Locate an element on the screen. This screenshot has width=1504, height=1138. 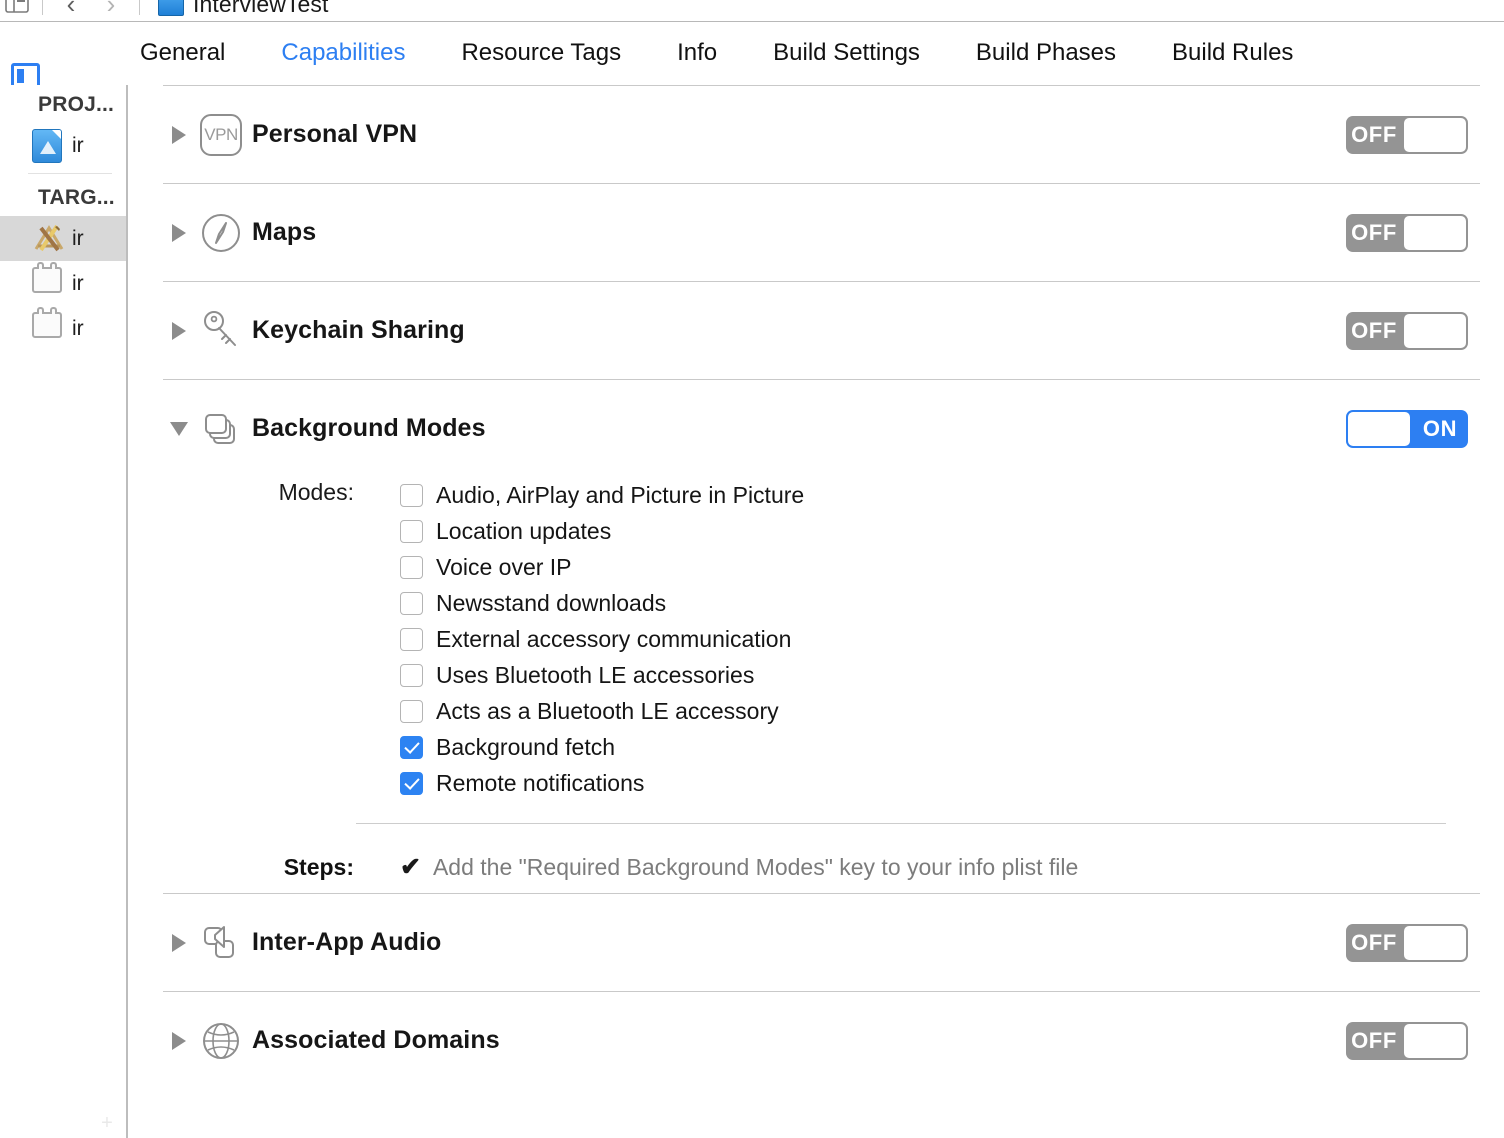
capability-toggle-maps: OFF is located at coordinates (1407, 232).